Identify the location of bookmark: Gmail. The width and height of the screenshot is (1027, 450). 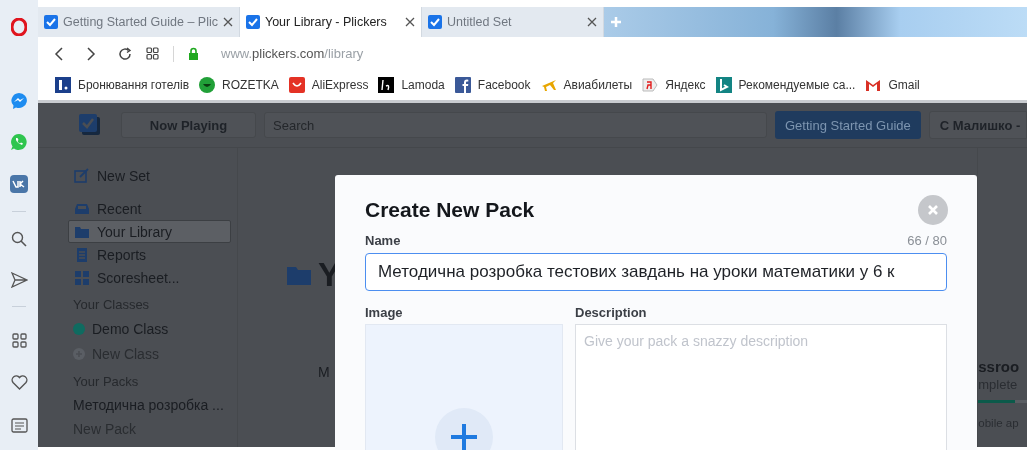
(892, 85).